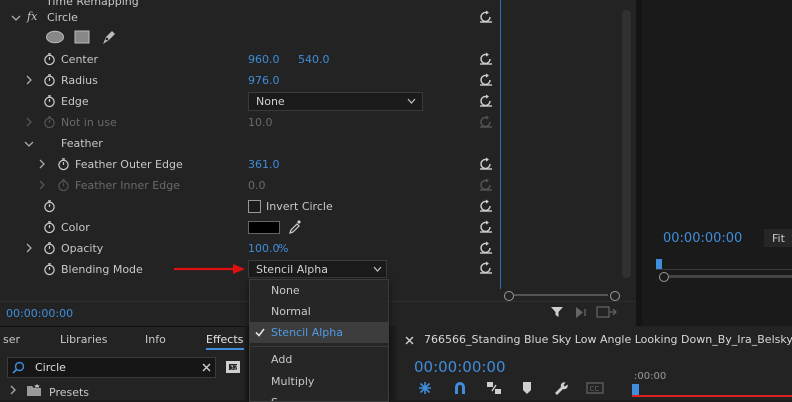  Describe the element at coordinates (250, 122) in the screenshot. I see `row-not-in-use: Not in use 10.0` at that location.